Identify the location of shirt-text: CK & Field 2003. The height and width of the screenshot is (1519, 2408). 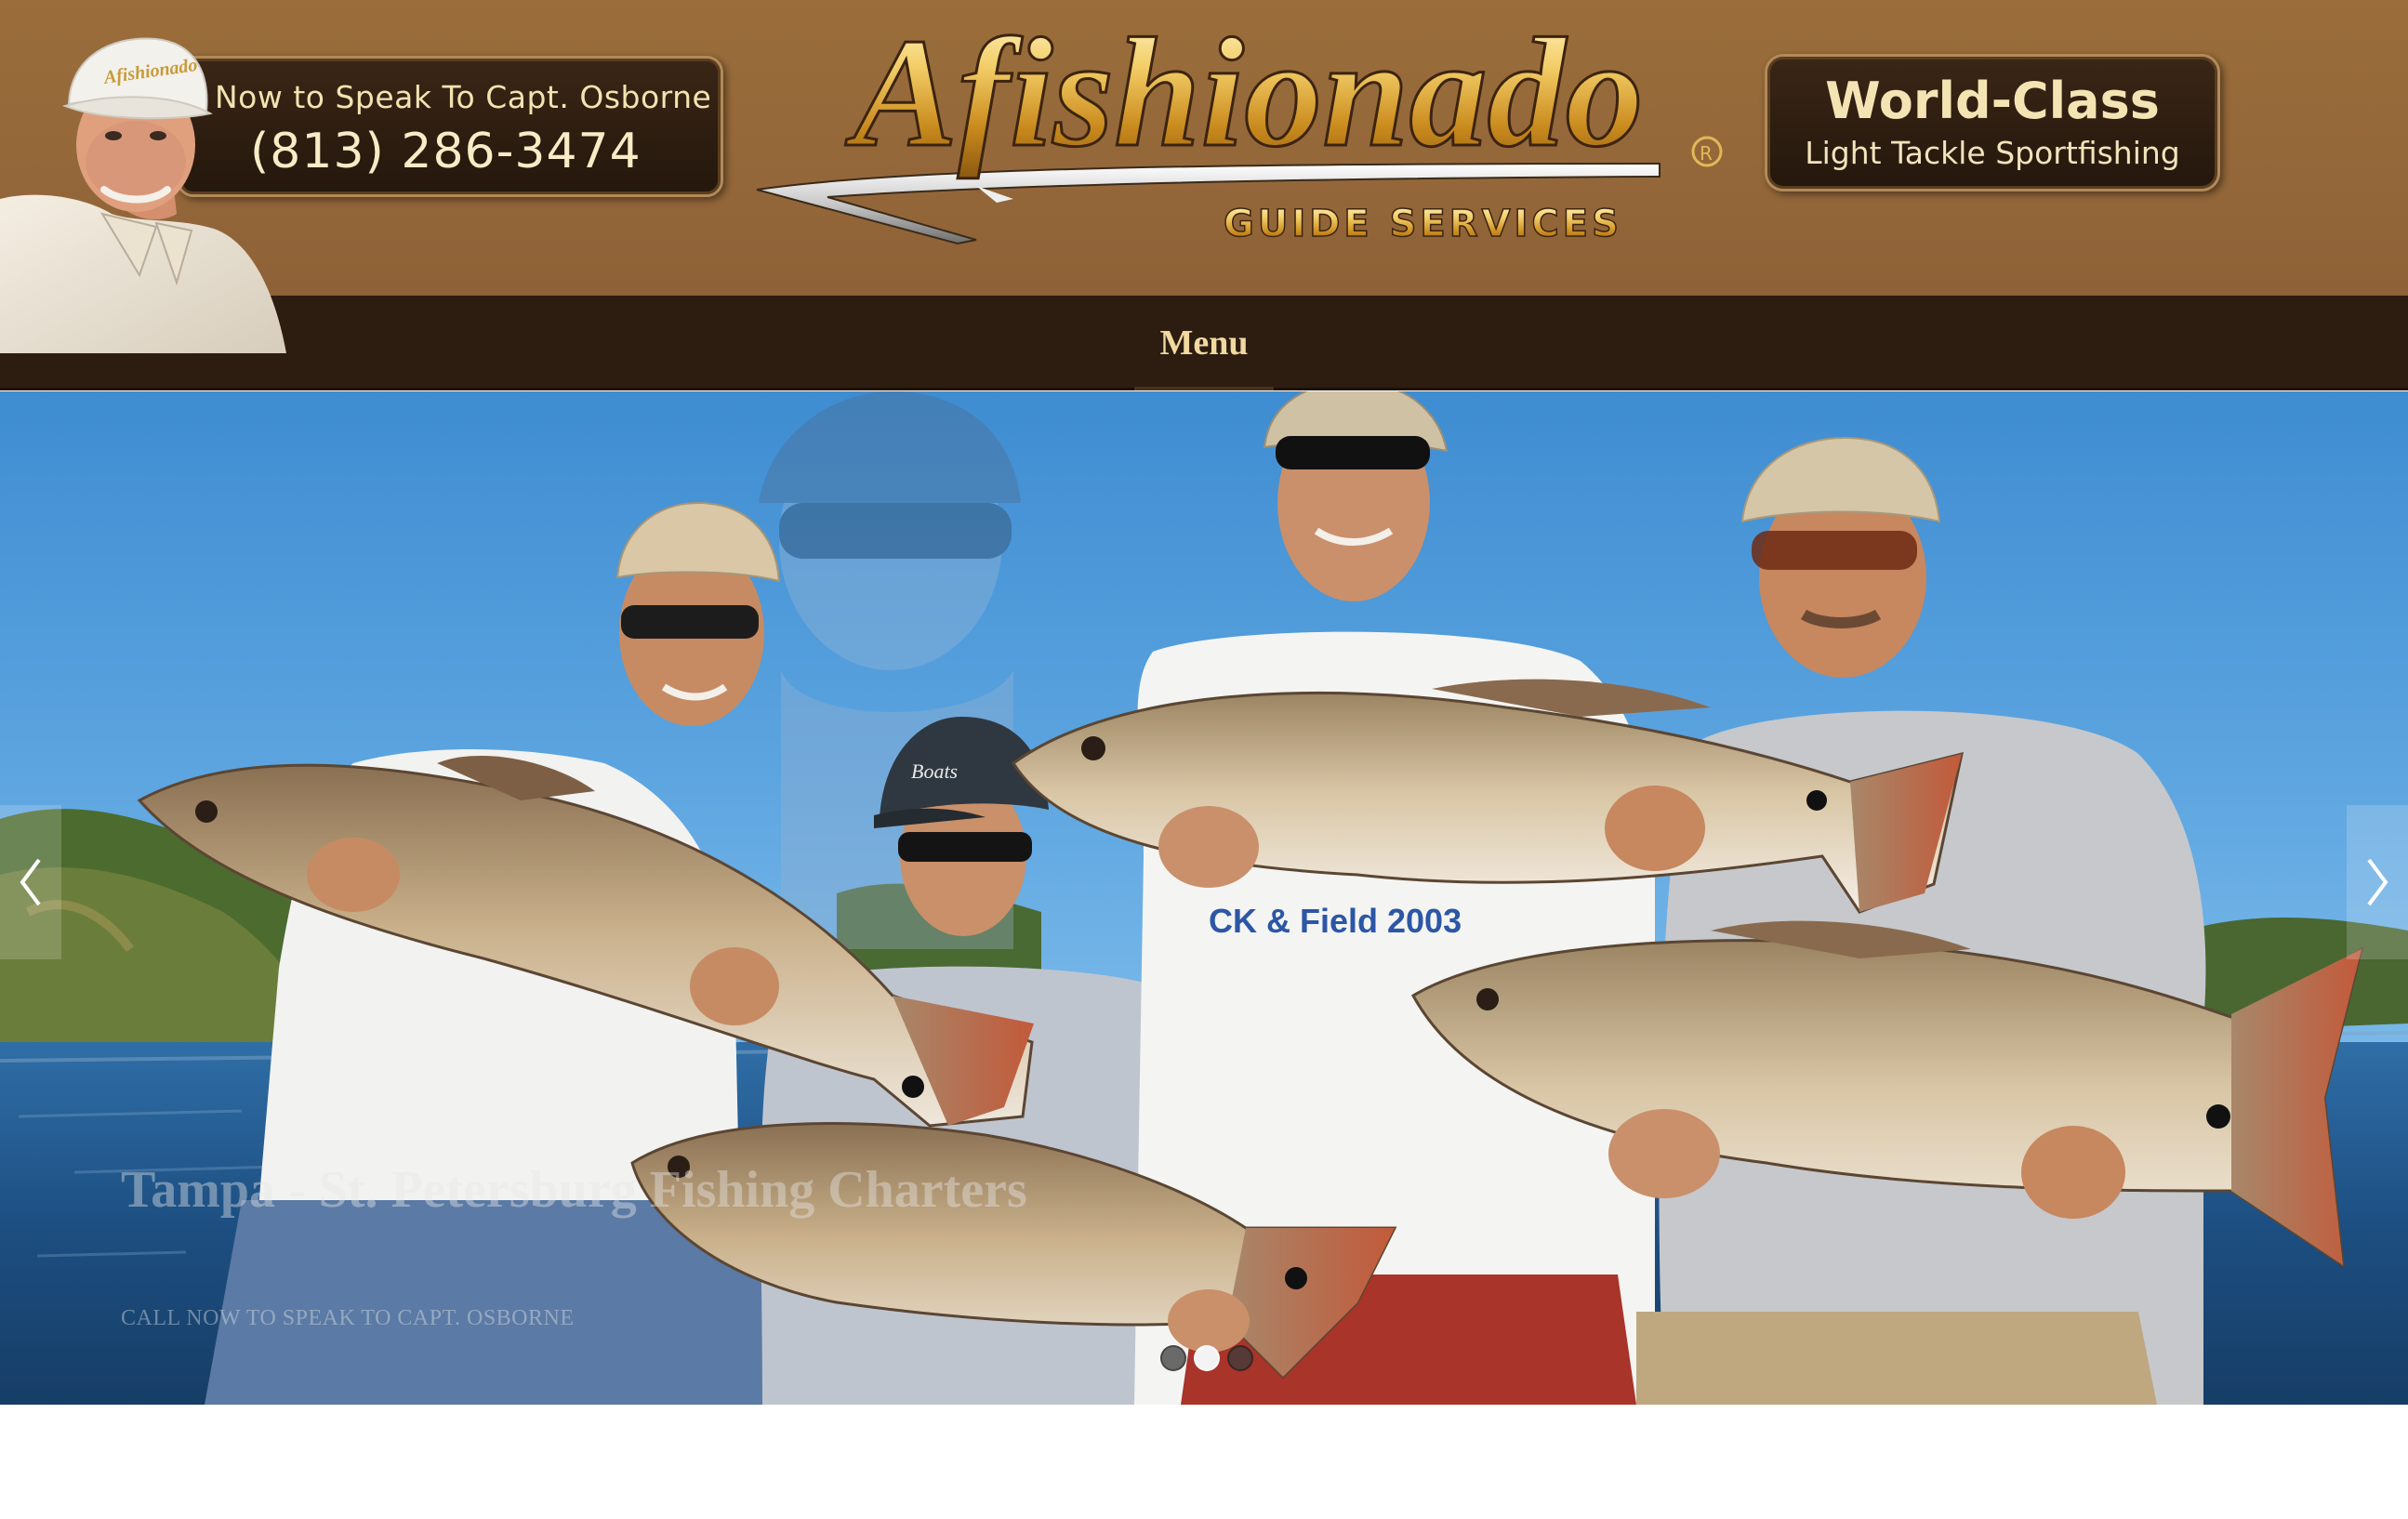
(1335, 921).